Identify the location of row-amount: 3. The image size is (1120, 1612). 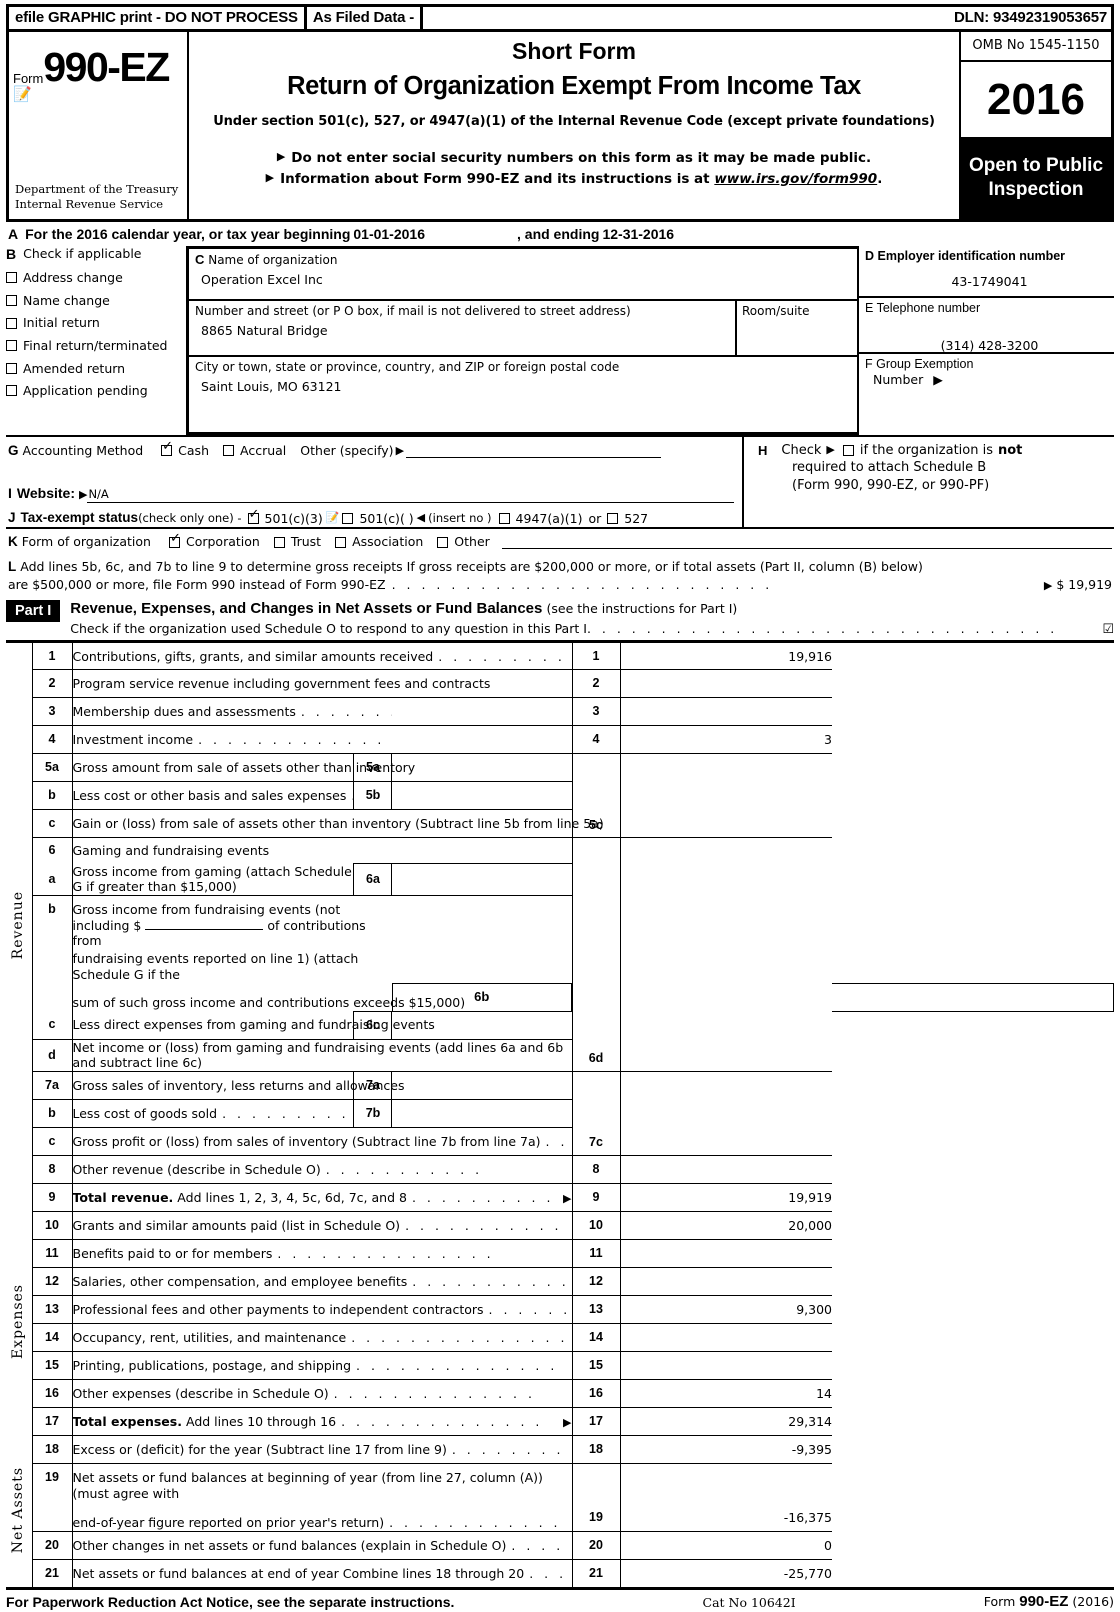
(725, 740).